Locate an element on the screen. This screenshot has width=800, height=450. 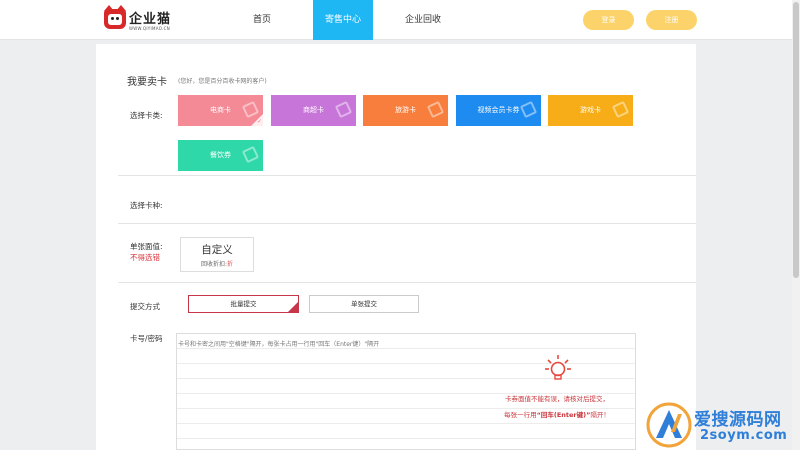
page-subtitle: (您好，您是百分百收卡网的客户) is located at coordinates (222, 81).